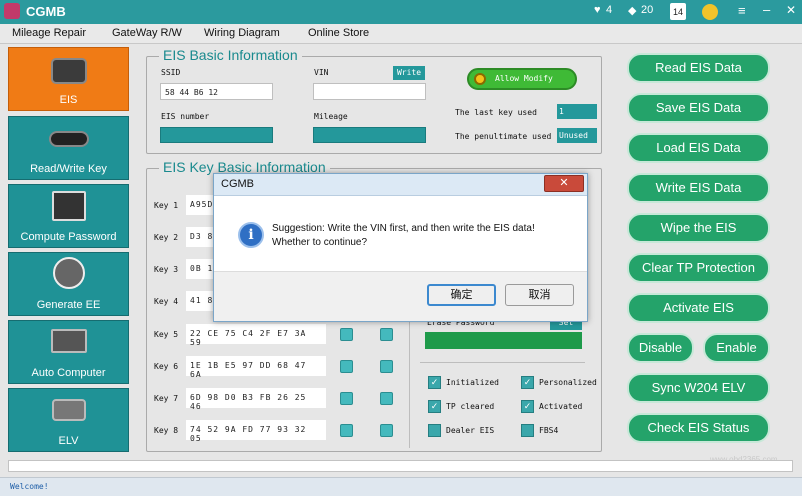  I want to click on activated-checkbox: ✓, so click(527, 406).